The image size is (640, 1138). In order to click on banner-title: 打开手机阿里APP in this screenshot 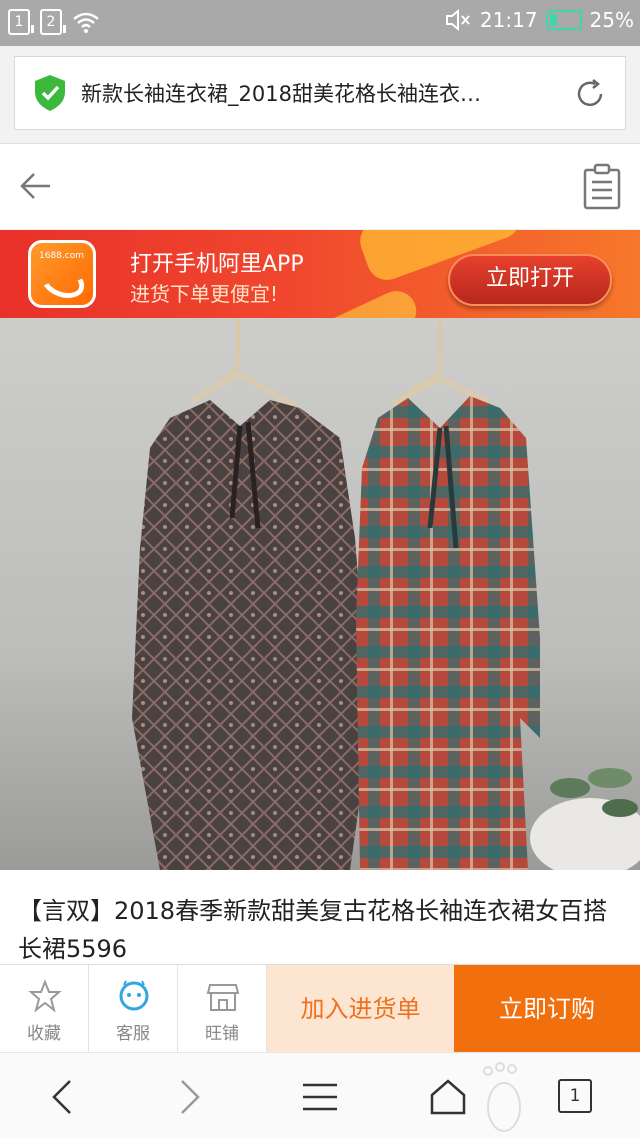, I will do `click(217, 264)`.